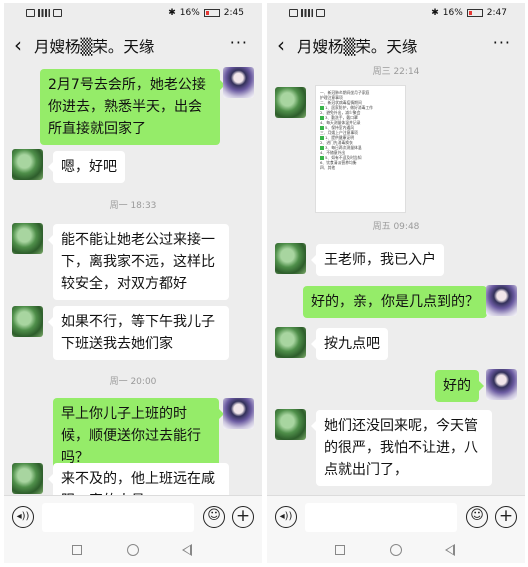 This screenshot has height=567, width=528. What do you see at coordinates (132, 107) in the screenshot?
I see `message-bubble: 2月7号去会所，她老公接你进去，熟悉半天，出会所直接就回家了` at bounding box center [132, 107].